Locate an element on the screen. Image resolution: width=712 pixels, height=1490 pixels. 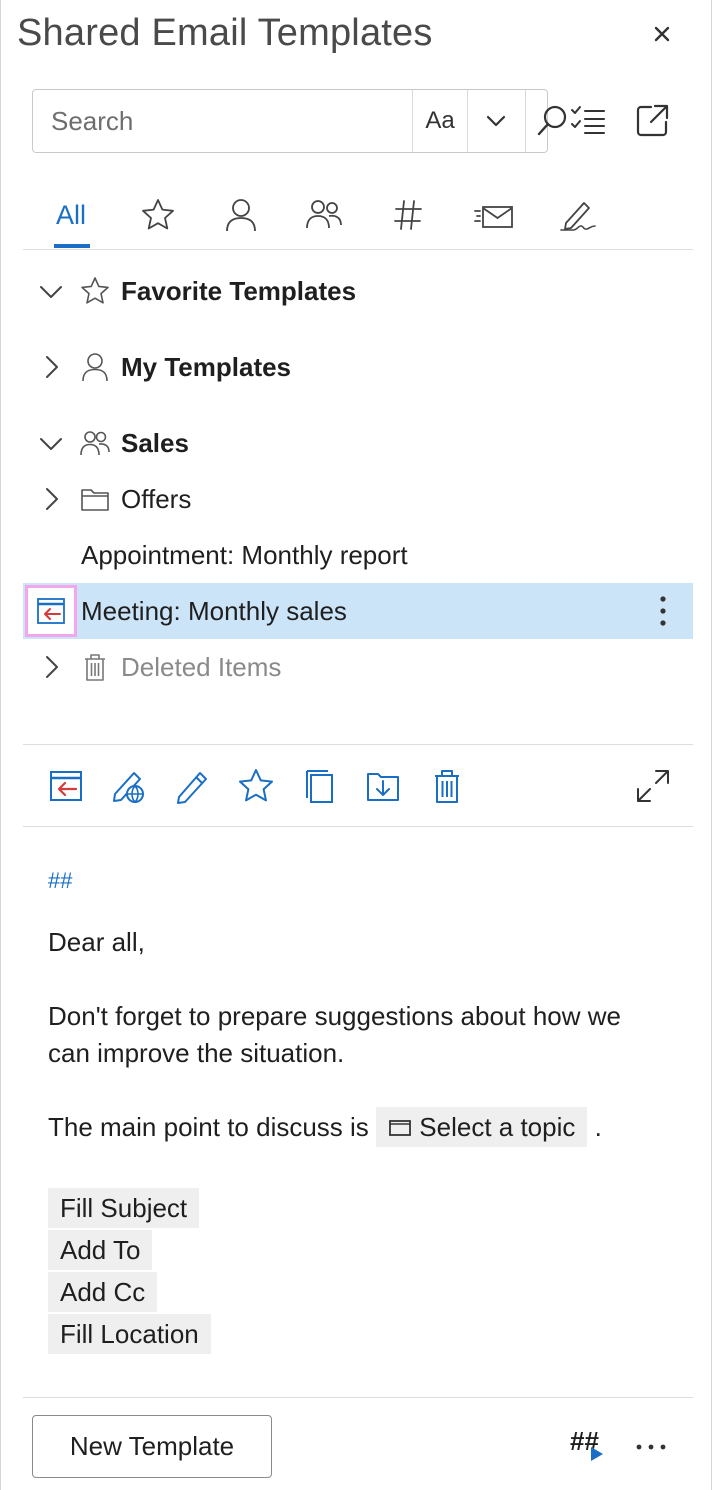
search-box: Aa is located at coordinates (299, 121).